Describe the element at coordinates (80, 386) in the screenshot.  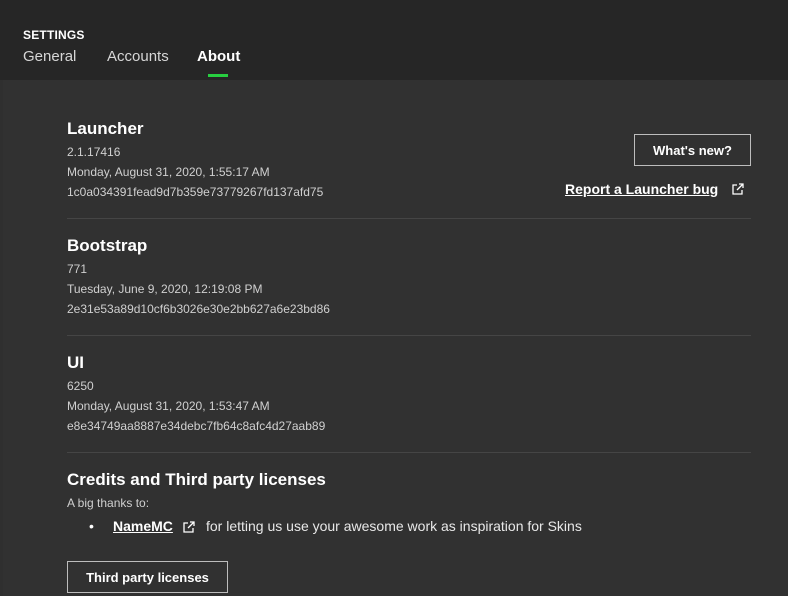
I see `ui-version: 6250` at that location.